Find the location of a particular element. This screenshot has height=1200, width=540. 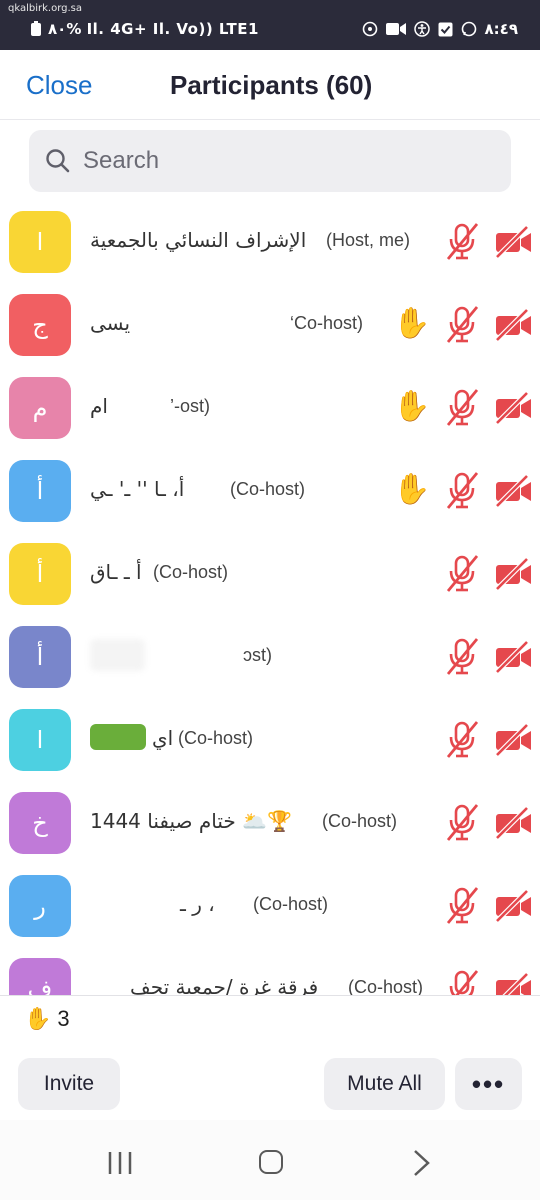

raised-hands-count: 3 is located at coordinates (63, 1018).